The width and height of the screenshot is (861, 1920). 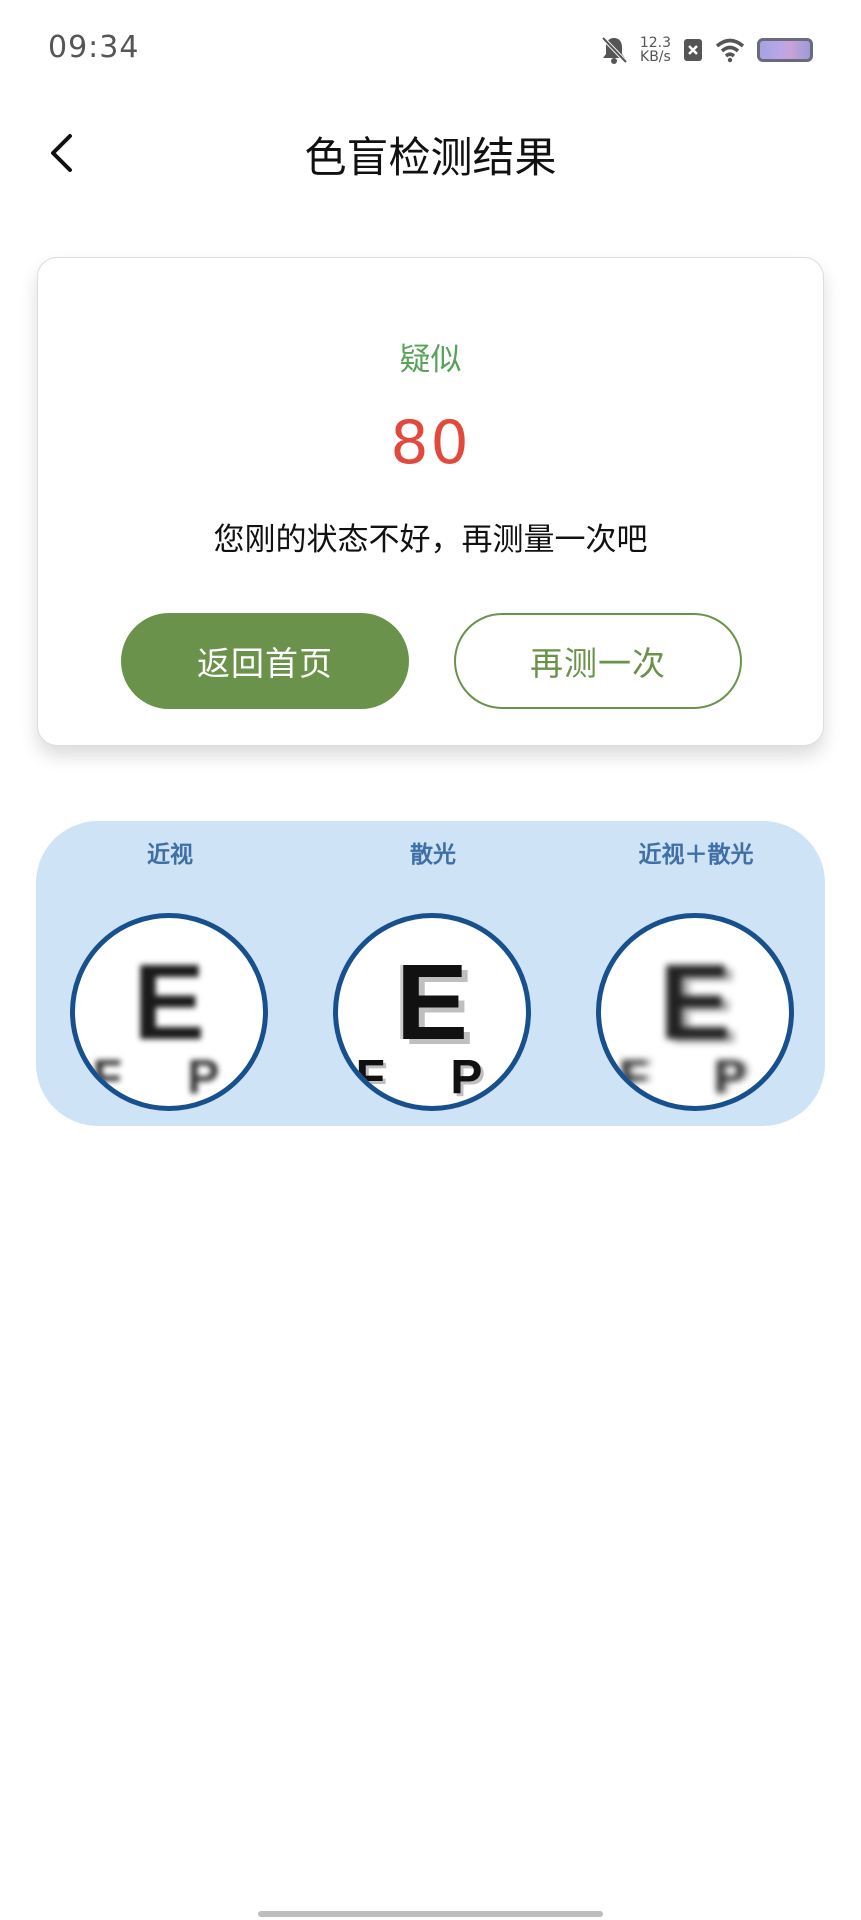 I want to click on bell-muted-icon, so click(x=614, y=50).